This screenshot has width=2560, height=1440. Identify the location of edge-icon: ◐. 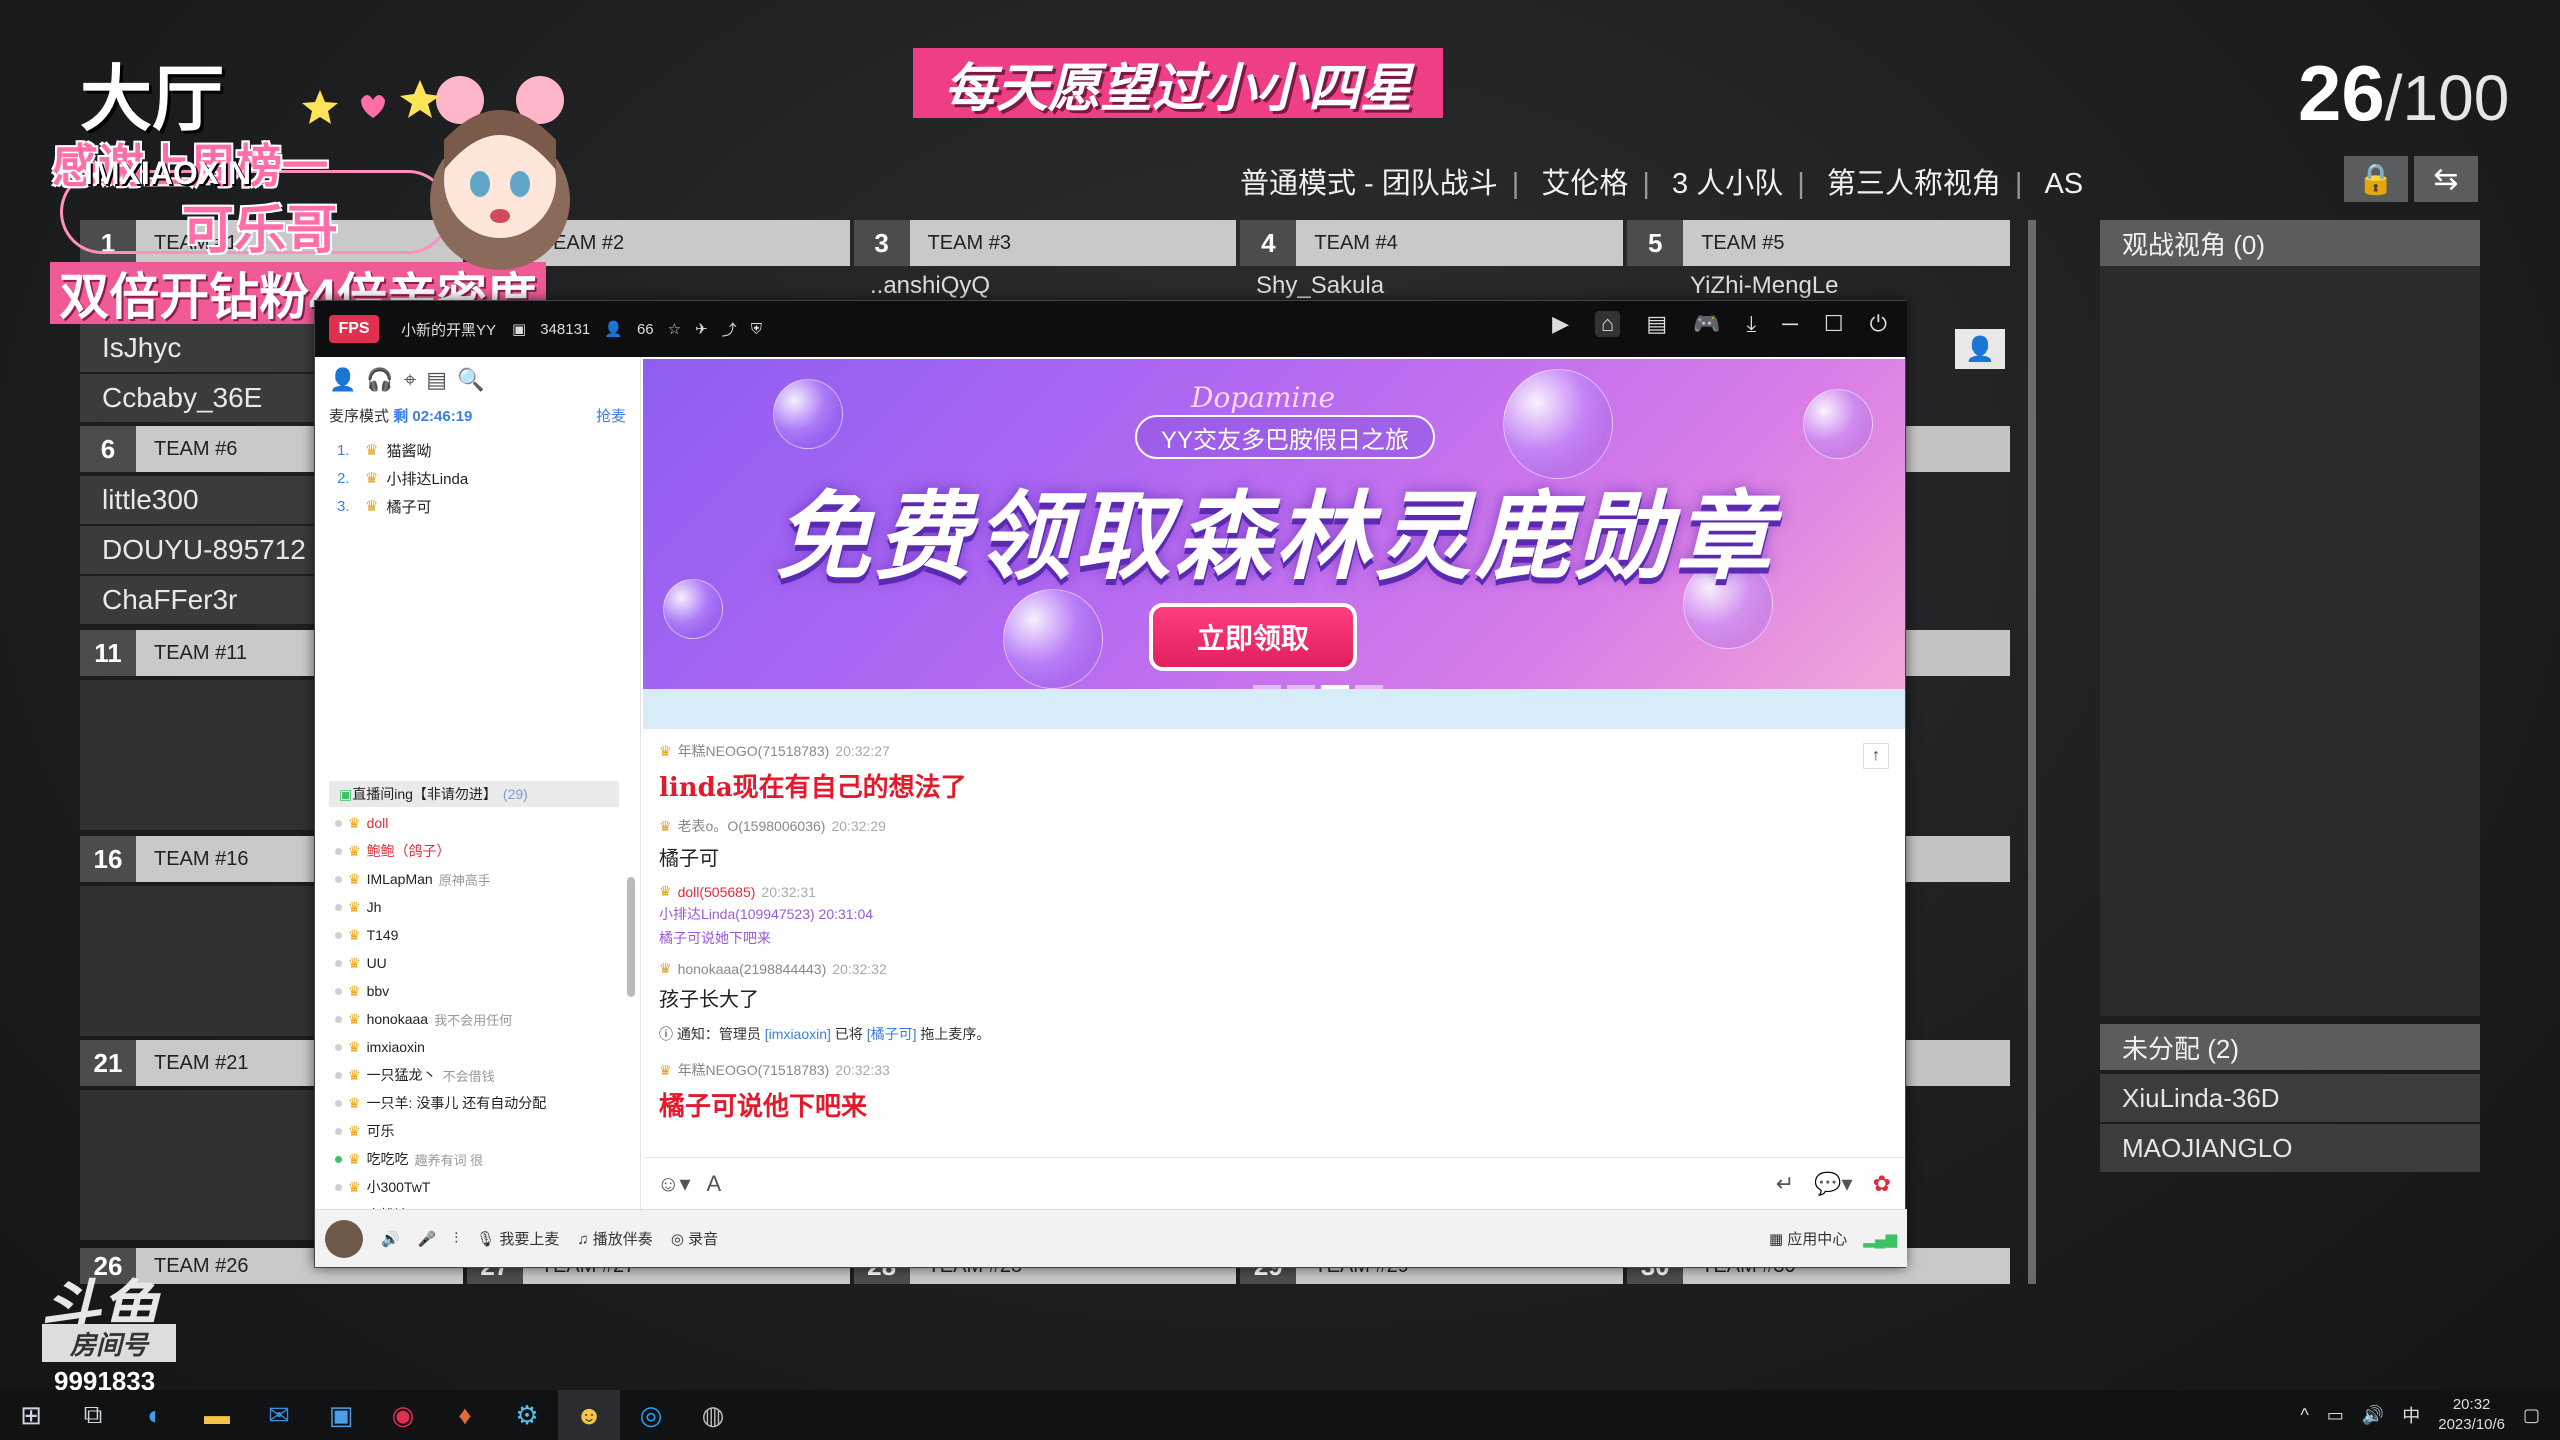
(155, 1415).